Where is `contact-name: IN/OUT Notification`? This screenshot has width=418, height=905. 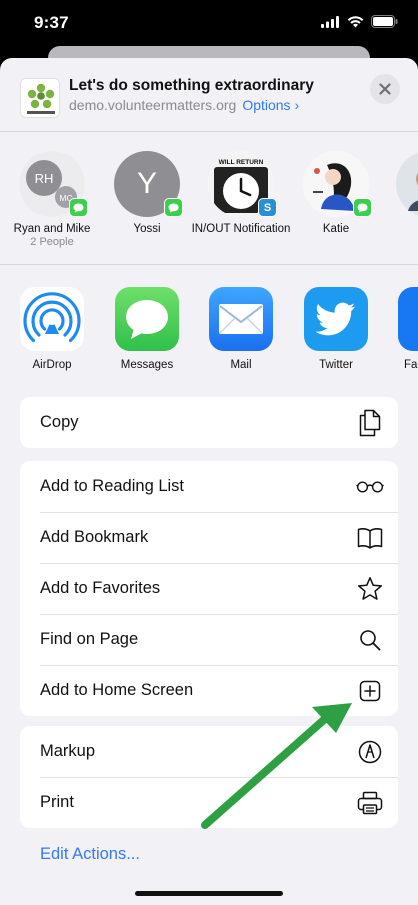 contact-name: IN/OUT Notification is located at coordinates (241, 229).